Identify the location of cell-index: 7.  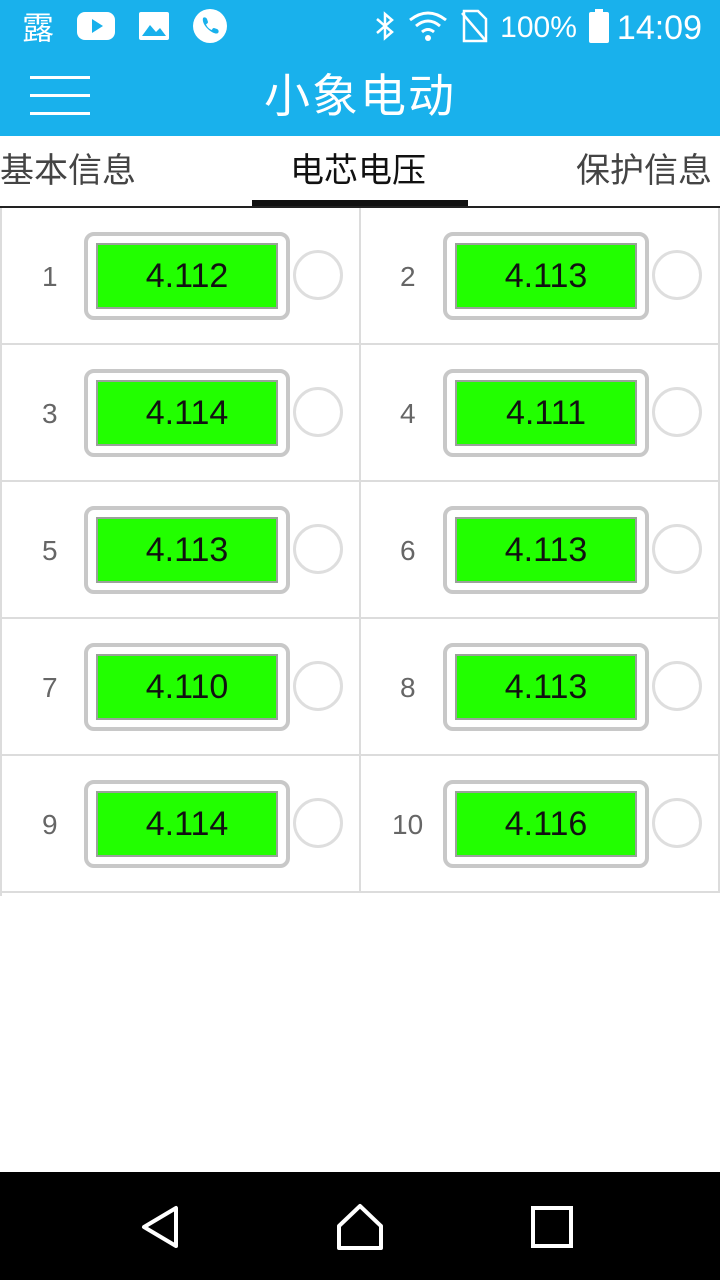
(50, 687).